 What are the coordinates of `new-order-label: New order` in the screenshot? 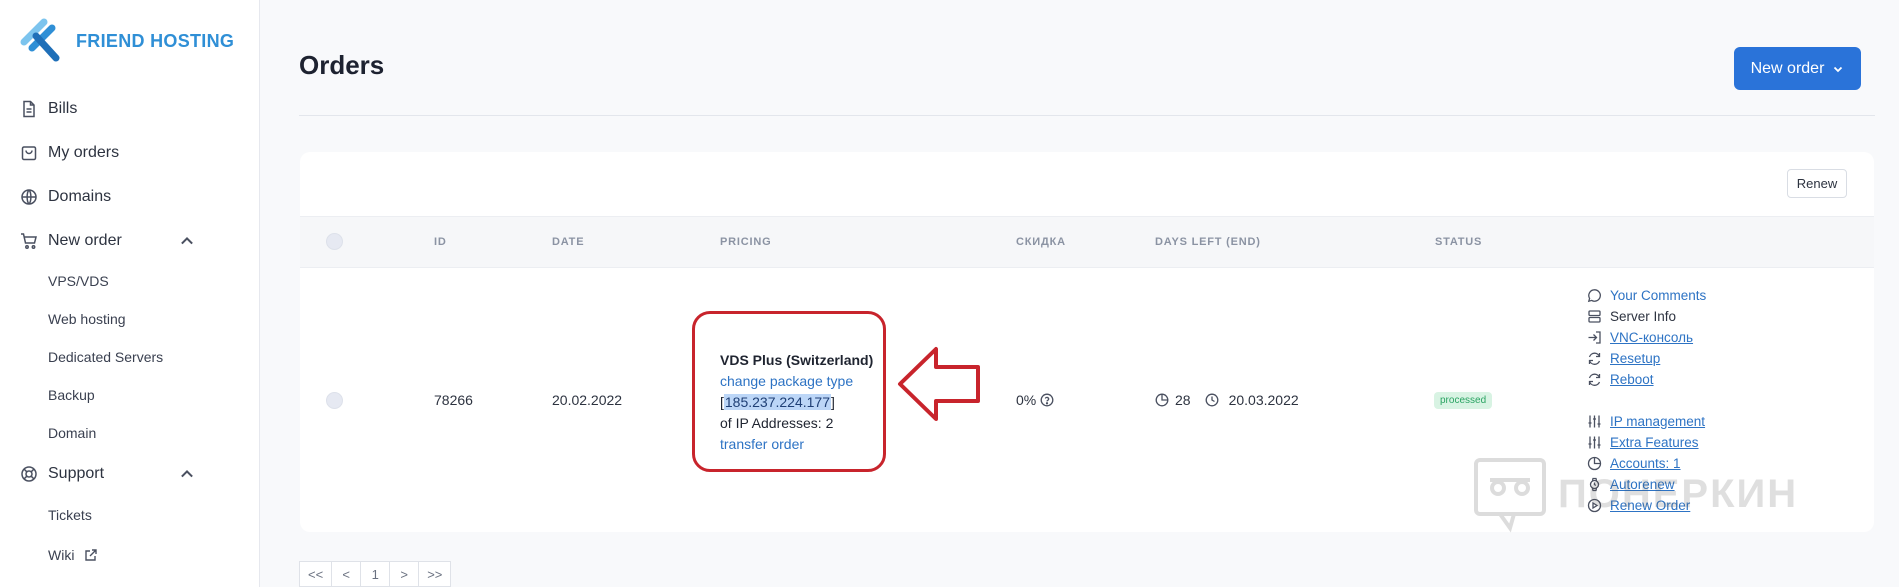 It's located at (1787, 68).